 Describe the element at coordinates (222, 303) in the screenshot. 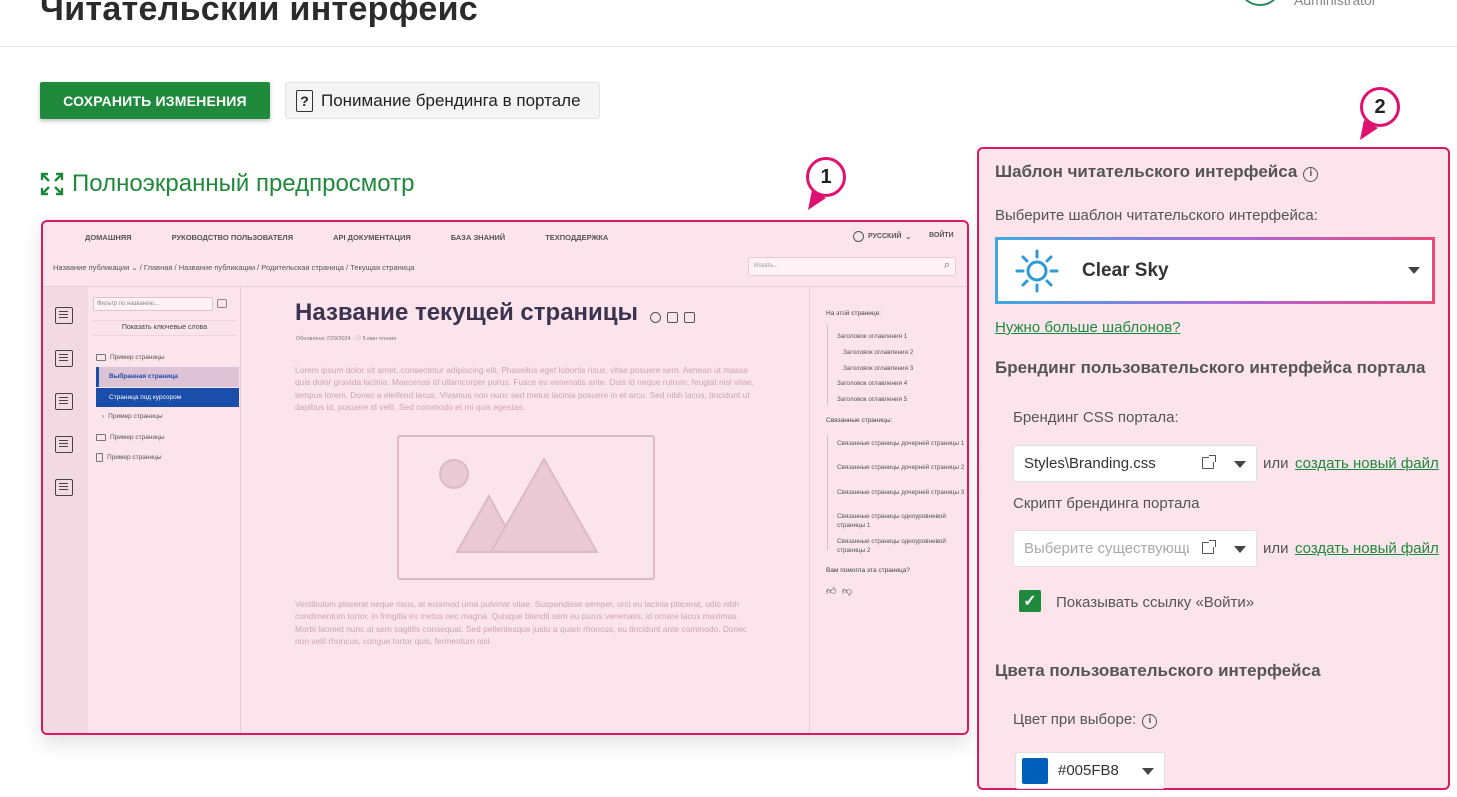

I see `collapse-all-icon` at that location.